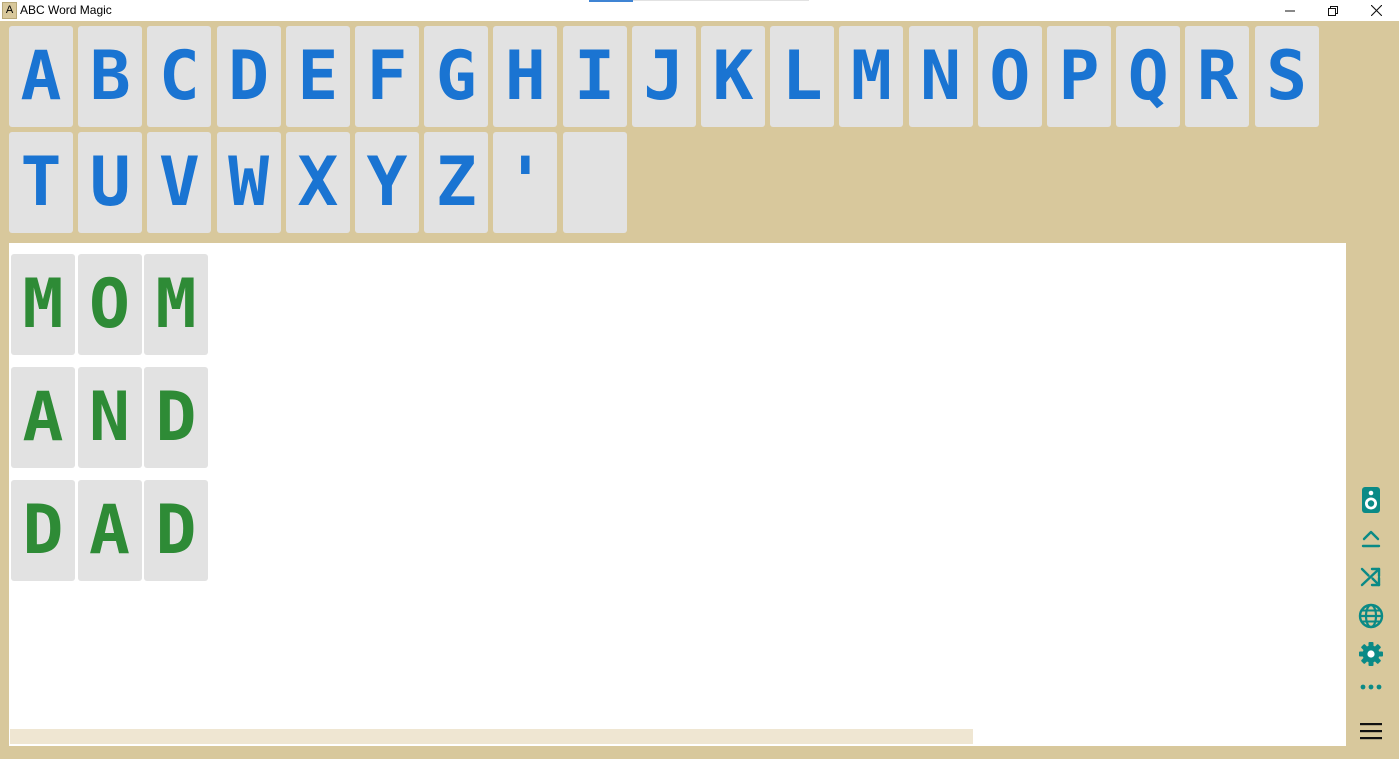 The height and width of the screenshot is (759, 1399). I want to click on menu-button, so click(1371, 731).